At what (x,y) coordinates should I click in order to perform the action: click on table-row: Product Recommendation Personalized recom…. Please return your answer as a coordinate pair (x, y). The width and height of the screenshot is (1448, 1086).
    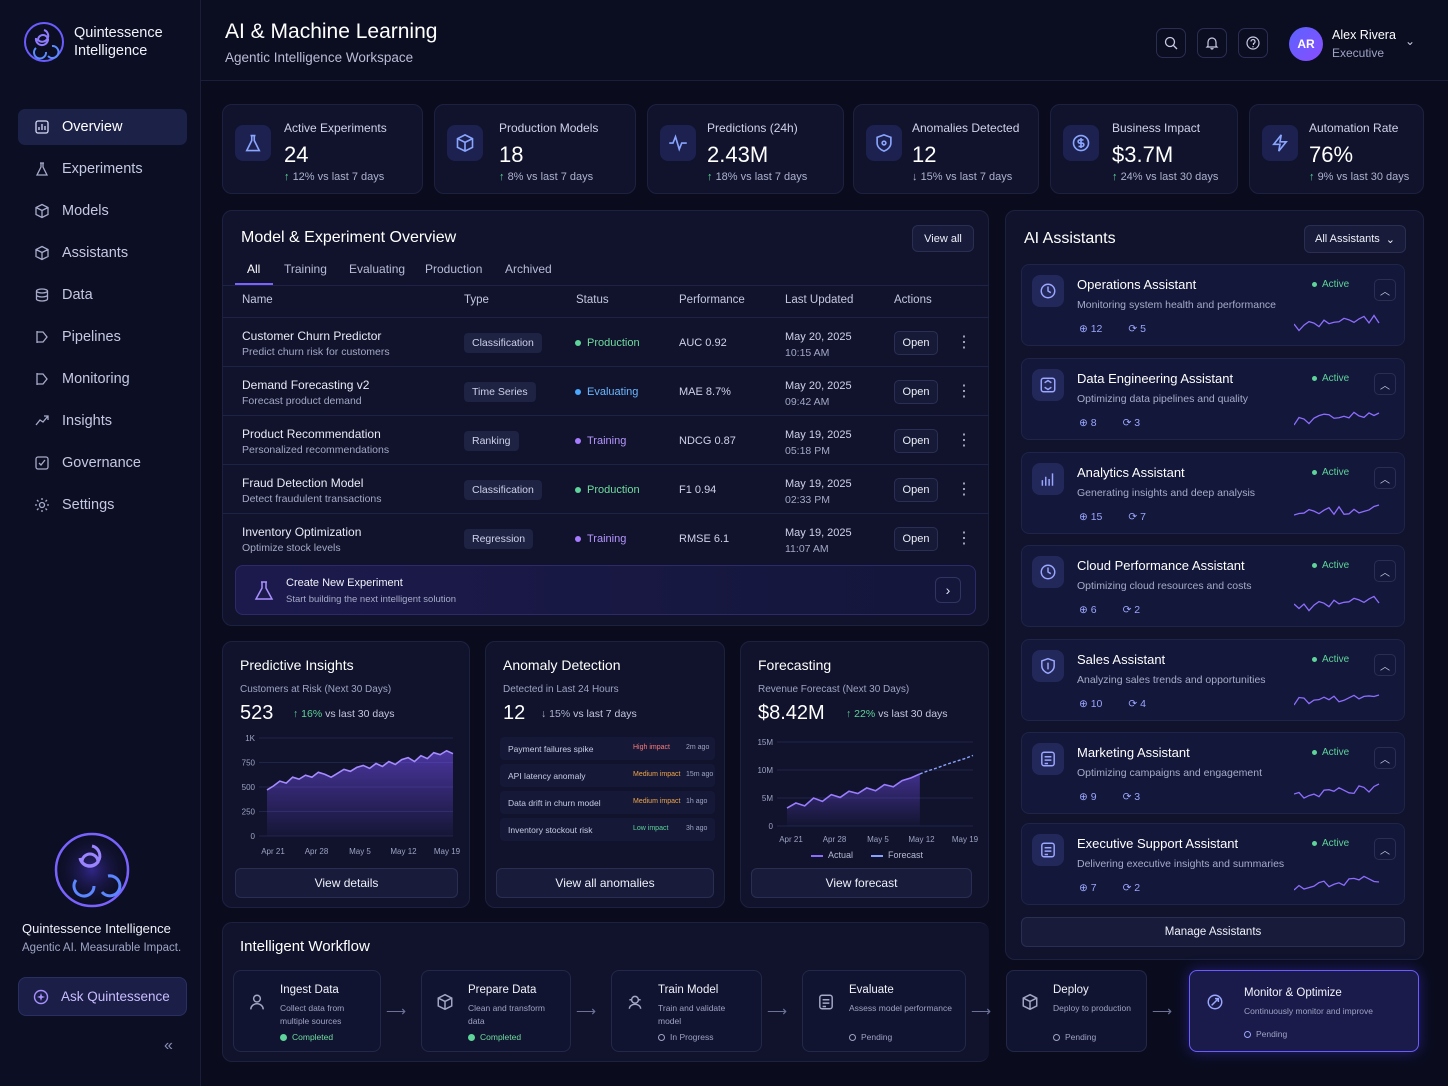
    Looking at the image, I should click on (606, 439).